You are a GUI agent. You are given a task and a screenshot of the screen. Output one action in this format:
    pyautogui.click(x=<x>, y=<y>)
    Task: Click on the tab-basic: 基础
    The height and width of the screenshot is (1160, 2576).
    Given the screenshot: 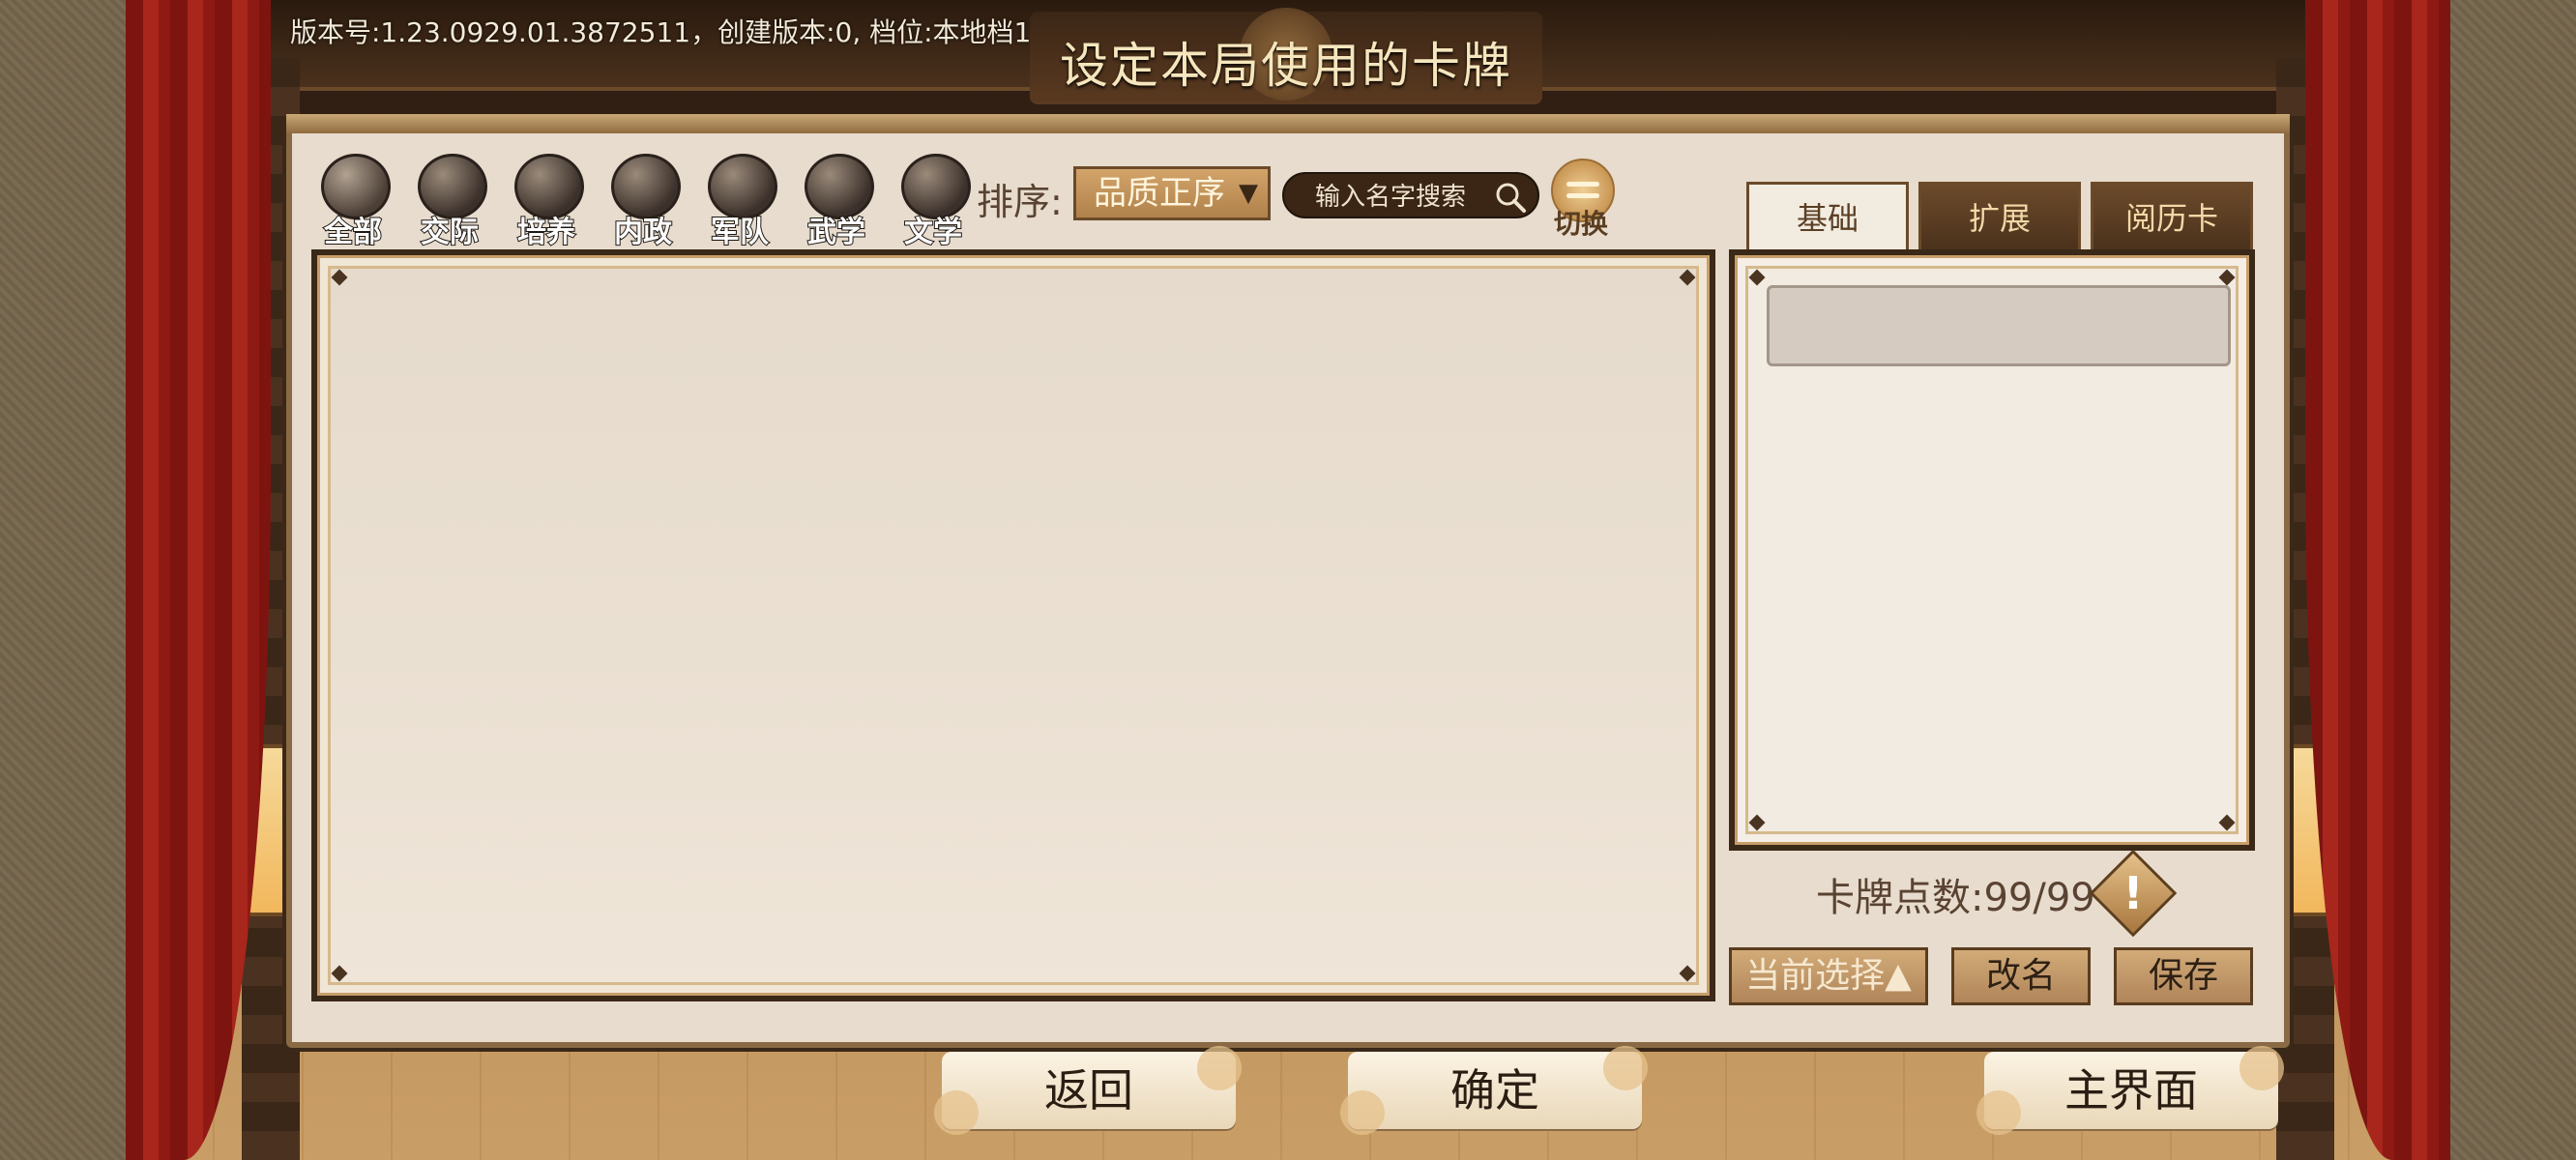 What is the action you would take?
    pyautogui.click(x=1827, y=217)
    